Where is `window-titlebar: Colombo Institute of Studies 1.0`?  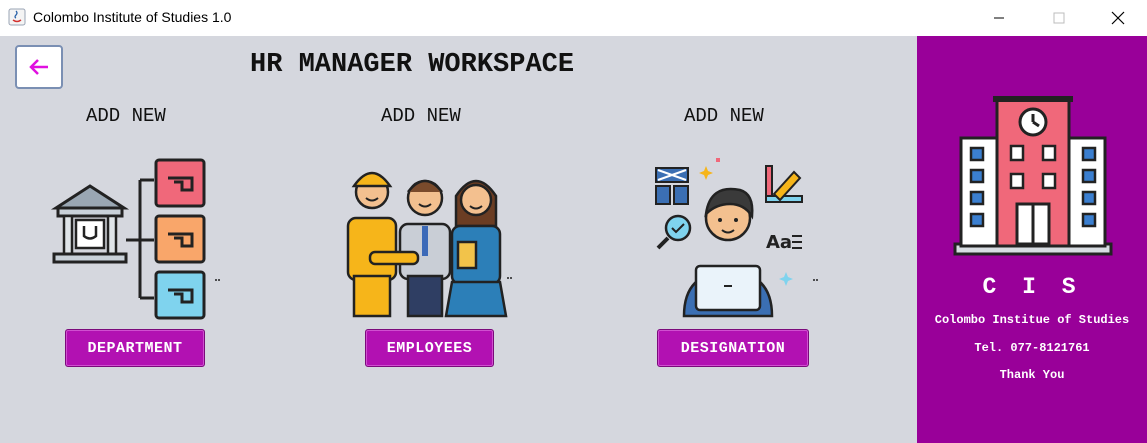 window-titlebar: Colombo Institute of Studies 1.0 is located at coordinates (573, 18).